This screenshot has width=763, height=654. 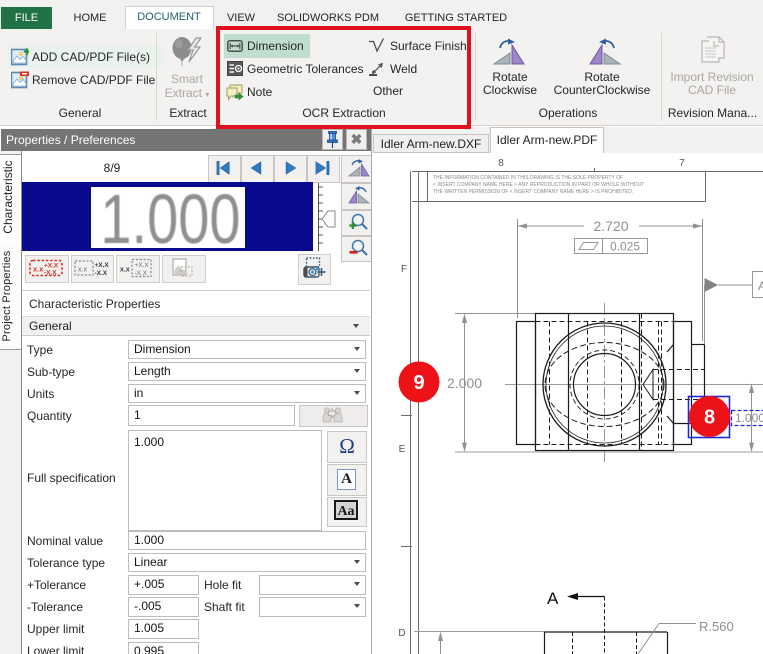 I want to click on svg-text: 0.025, so click(x=625, y=247).